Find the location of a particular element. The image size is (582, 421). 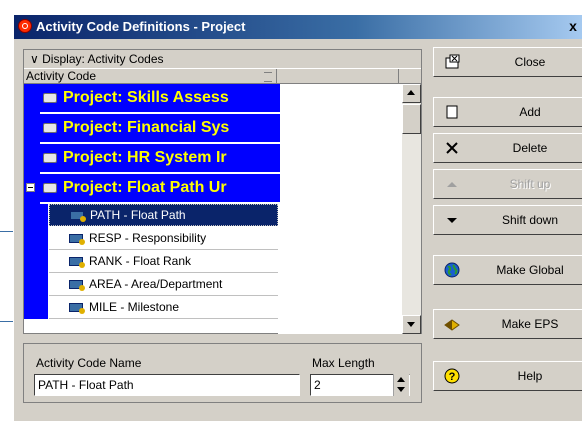

tree-row-code-selected: PATH - Float Path is located at coordinates (213, 215).